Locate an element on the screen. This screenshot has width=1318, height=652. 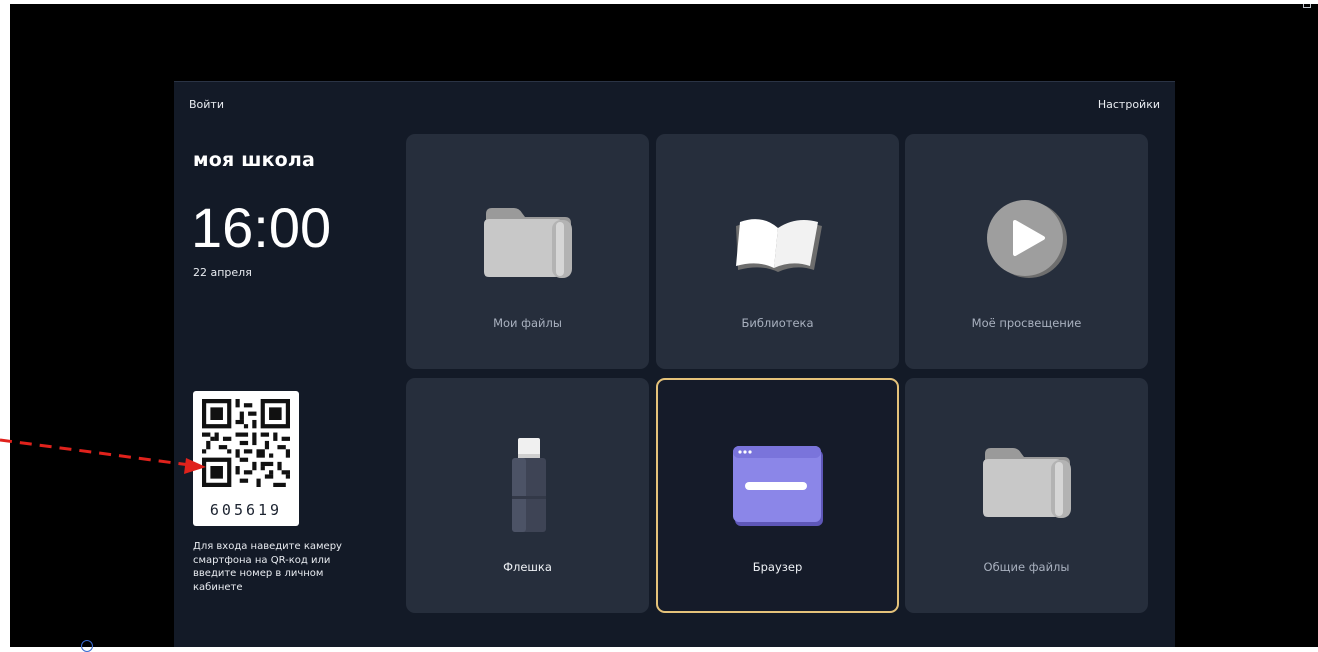
brand-logo: моя школа is located at coordinates (254, 160).